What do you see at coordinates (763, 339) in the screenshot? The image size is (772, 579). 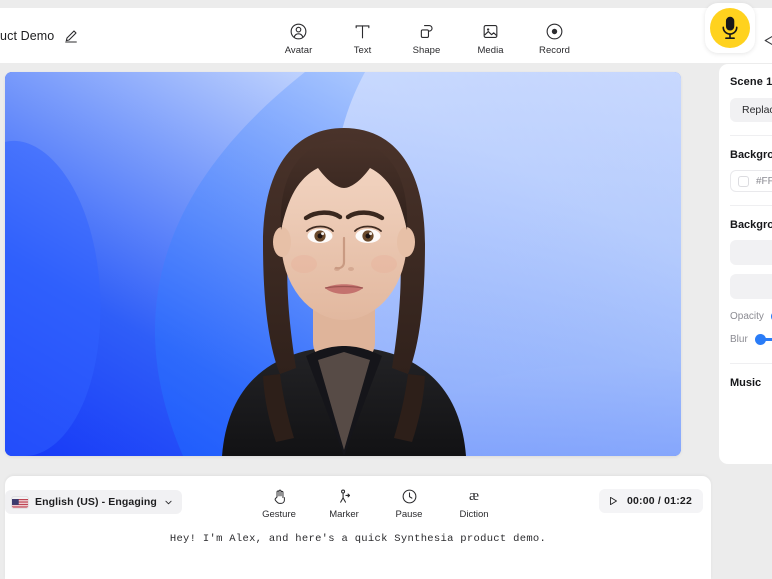 I see `blur-slider` at bounding box center [763, 339].